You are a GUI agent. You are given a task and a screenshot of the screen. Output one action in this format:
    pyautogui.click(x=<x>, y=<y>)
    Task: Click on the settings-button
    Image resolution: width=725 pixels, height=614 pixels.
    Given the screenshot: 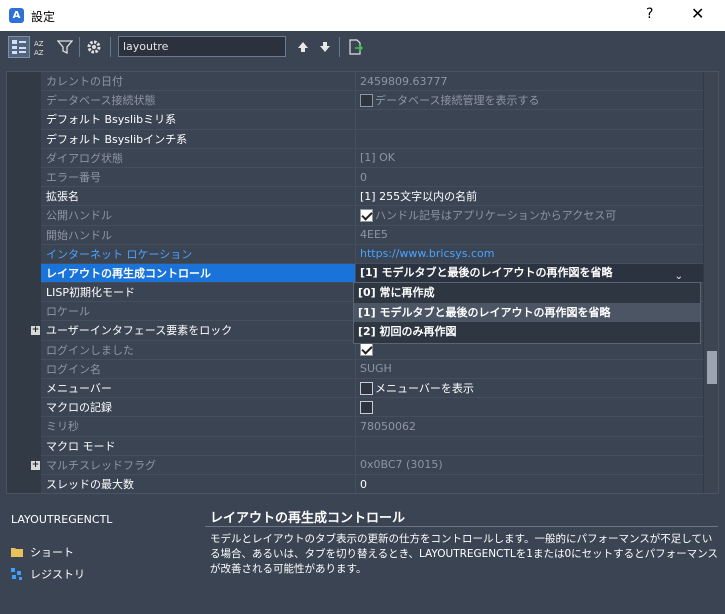 What is the action you would take?
    pyautogui.click(x=94, y=47)
    